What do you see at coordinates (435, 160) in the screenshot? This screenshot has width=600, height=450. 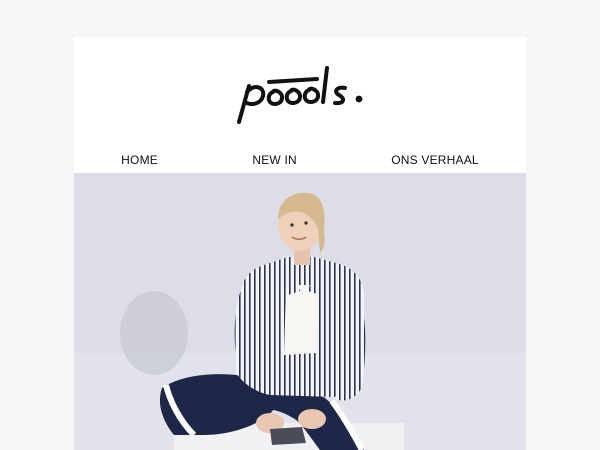 I see `nav-item-ons-verhaal: ONS VERHAAL` at bounding box center [435, 160].